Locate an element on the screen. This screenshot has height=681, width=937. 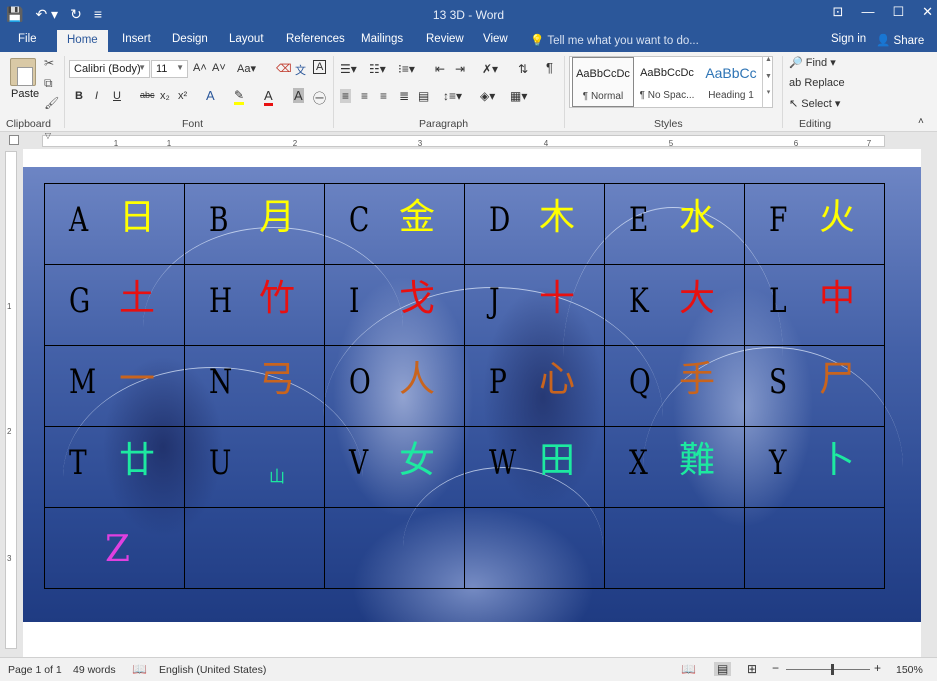
zoom-in-icon: + is located at coordinates (877, 668).